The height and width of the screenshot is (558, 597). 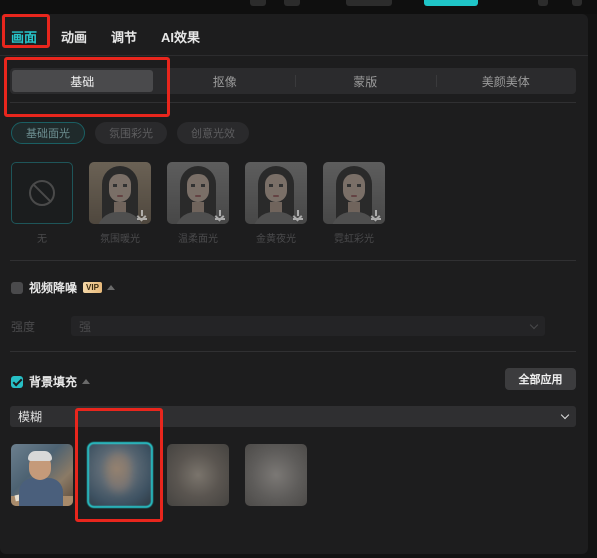 What do you see at coordinates (92, 287) in the screenshot?
I see `vip-badge: VIP` at bounding box center [92, 287].